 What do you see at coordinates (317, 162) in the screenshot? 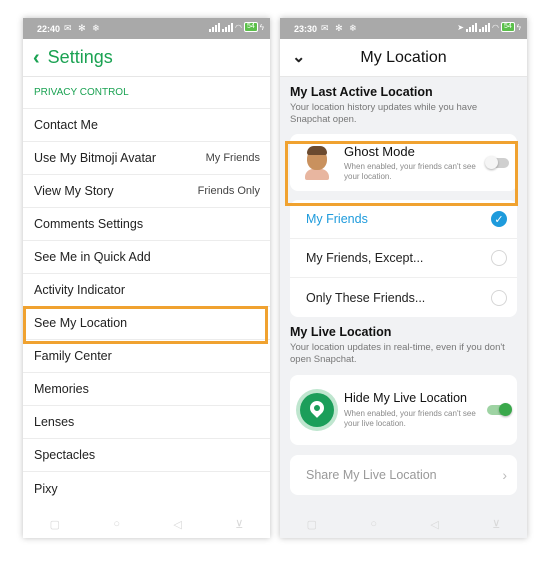
I see `bitmoji-avatar` at bounding box center [317, 162].